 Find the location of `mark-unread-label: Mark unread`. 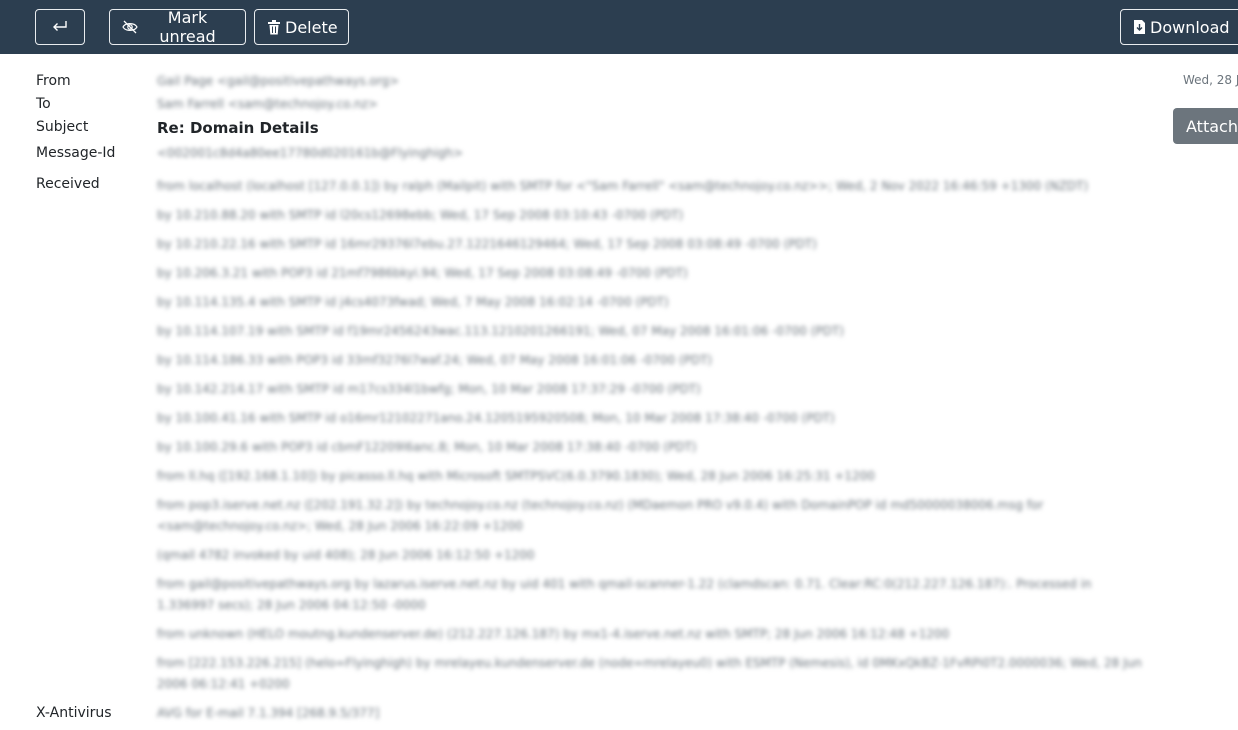

mark-unread-label: Mark unread is located at coordinates (187, 27).